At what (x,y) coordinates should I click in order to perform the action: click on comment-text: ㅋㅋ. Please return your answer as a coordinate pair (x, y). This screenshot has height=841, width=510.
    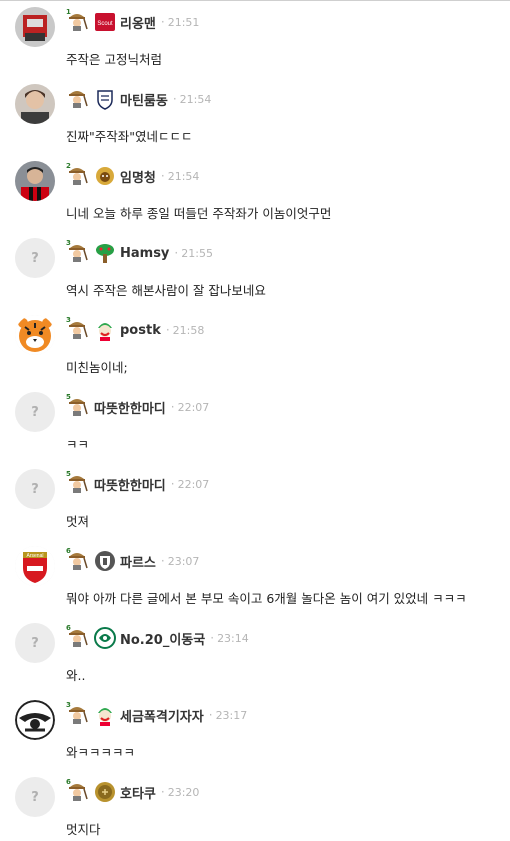
    Looking at the image, I should click on (78, 444).